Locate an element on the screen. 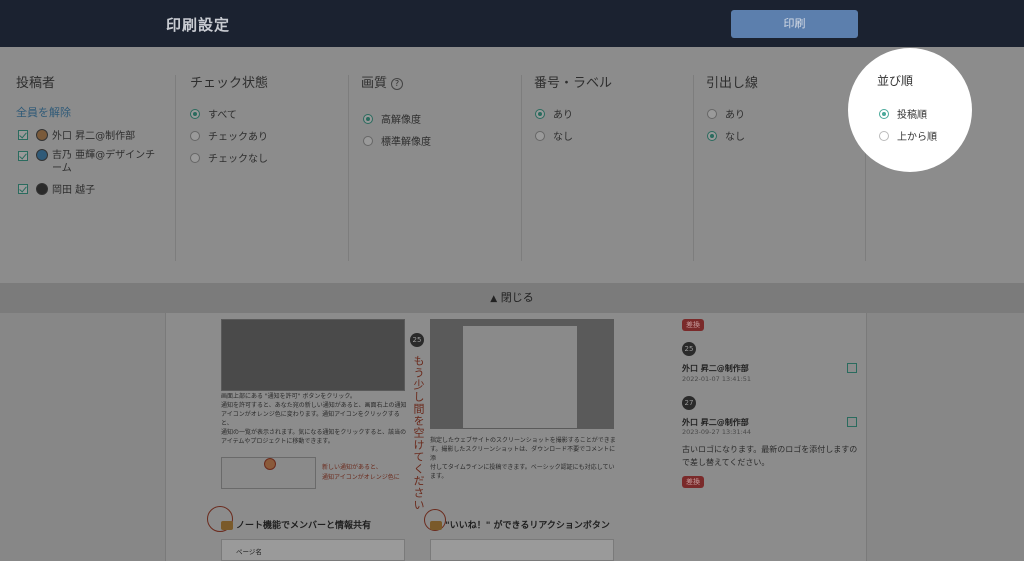  posters-title: 投稿者 is located at coordinates (36, 83).